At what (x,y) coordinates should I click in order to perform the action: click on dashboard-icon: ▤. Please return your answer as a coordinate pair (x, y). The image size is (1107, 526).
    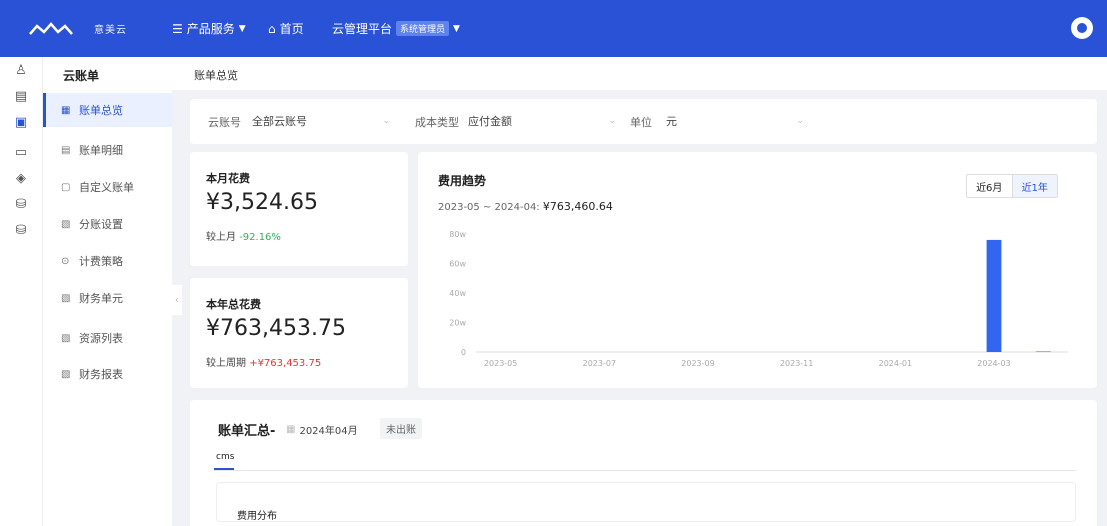
    Looking at the image, I should click on (21, 97).